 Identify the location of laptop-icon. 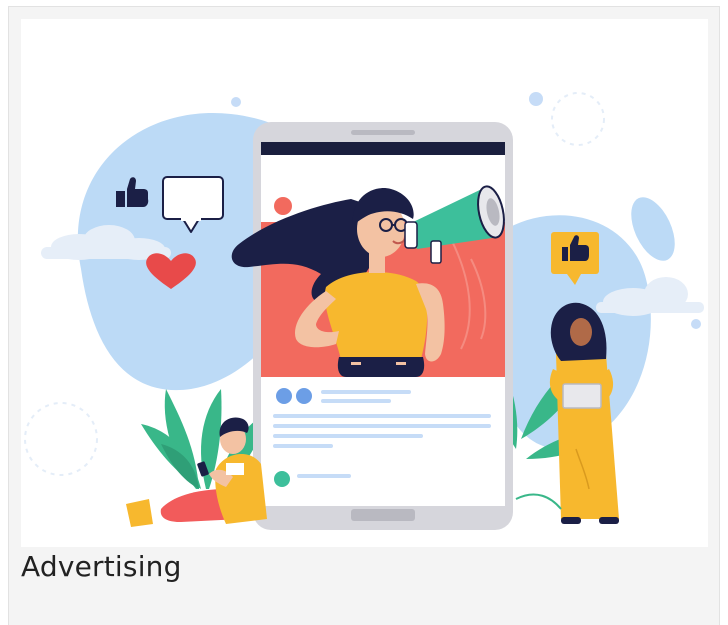
(582, 396).